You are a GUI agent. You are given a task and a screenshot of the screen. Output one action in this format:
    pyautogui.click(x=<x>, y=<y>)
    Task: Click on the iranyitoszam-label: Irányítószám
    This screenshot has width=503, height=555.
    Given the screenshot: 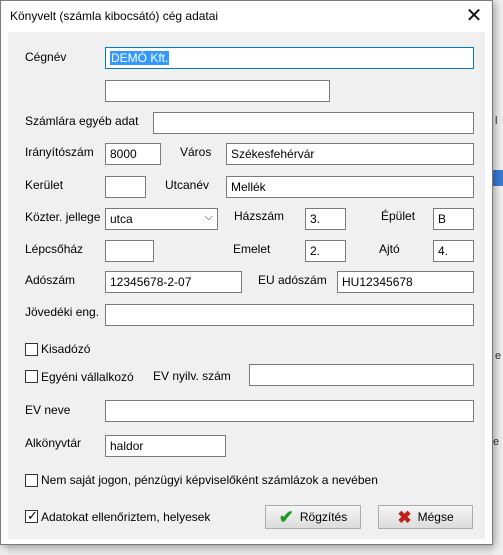 What is the action you would take?
    pyautogui.click(x=59, y=152)
    